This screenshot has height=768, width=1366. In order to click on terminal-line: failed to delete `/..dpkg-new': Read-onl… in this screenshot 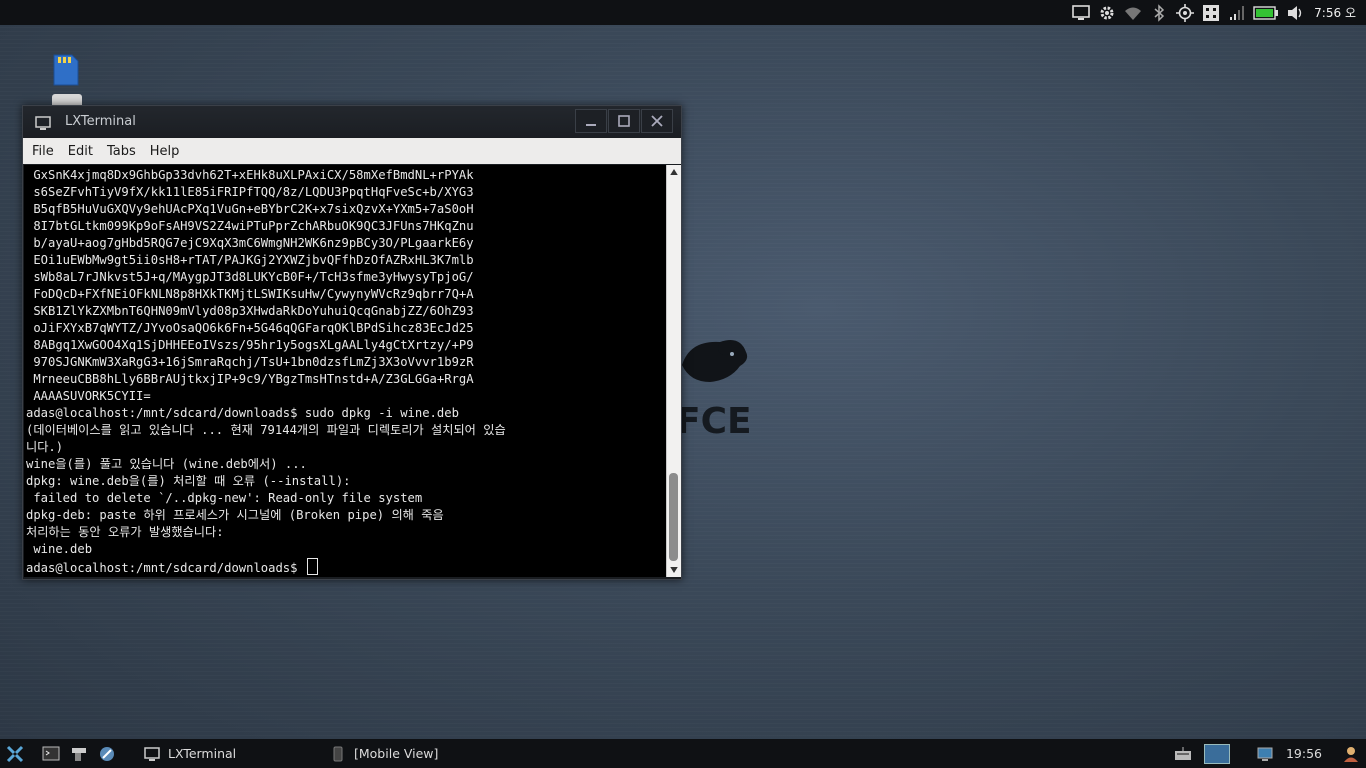, I will do `click(224, 498)`.